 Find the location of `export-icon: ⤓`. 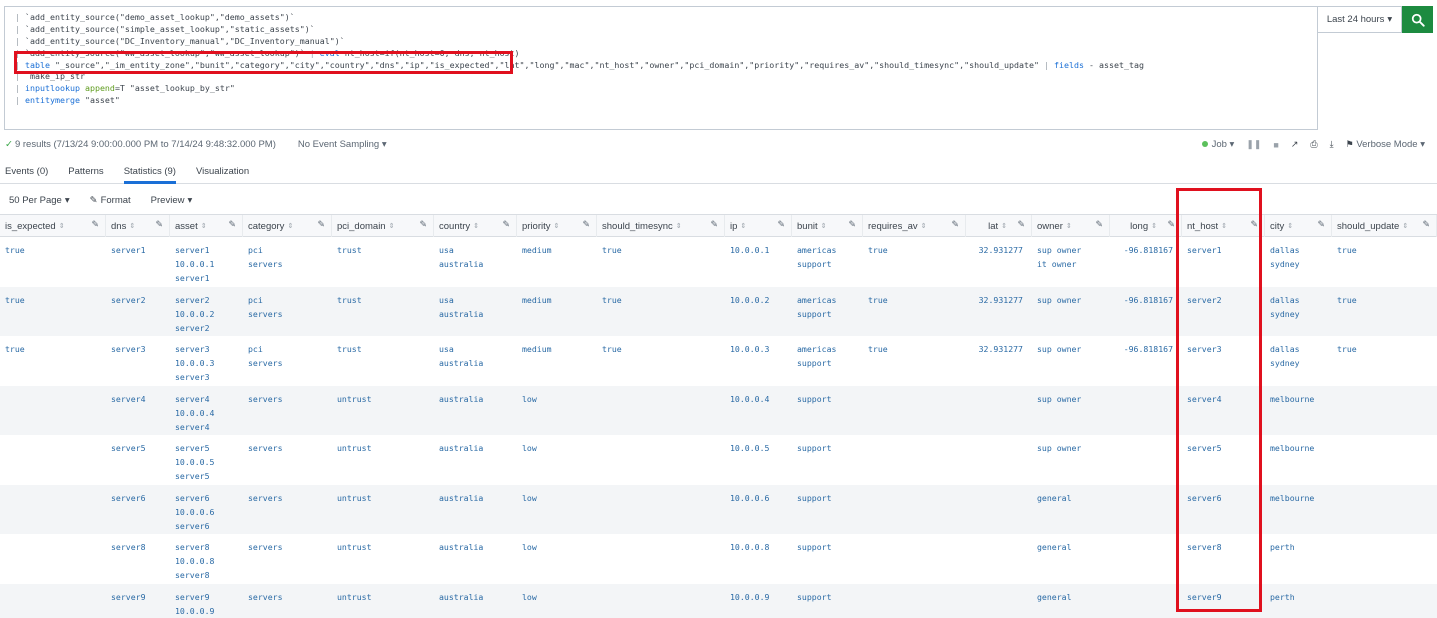

export-icon: ⤓ is located at coordinates (1332, 144).